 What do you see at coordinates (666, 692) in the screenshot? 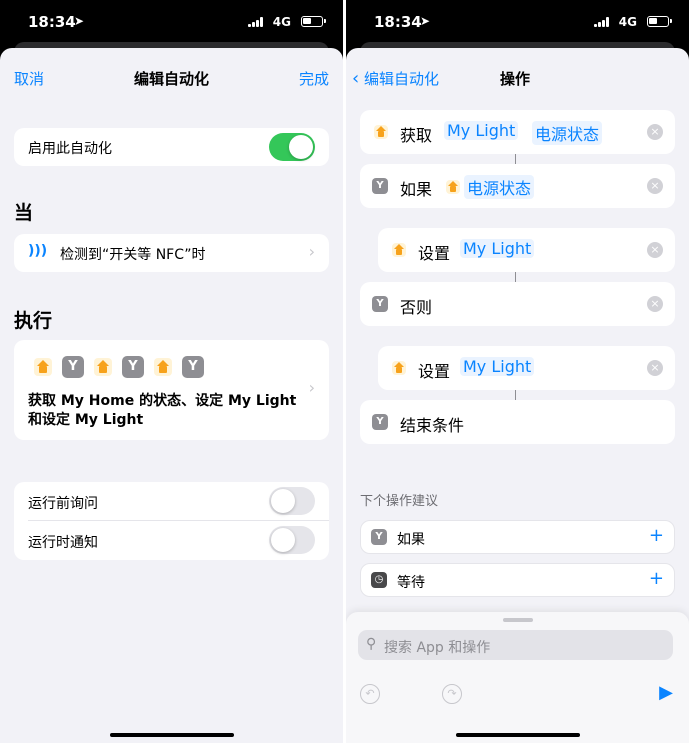
I see `play-icon: ▶` at bounding box center [666, 692].